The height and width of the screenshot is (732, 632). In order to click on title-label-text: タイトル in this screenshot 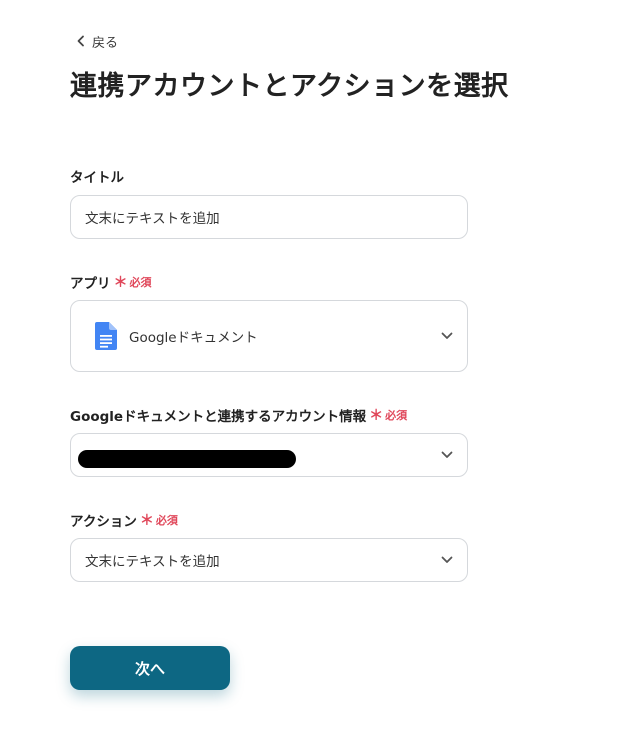, I will do `click(97, 178)`.